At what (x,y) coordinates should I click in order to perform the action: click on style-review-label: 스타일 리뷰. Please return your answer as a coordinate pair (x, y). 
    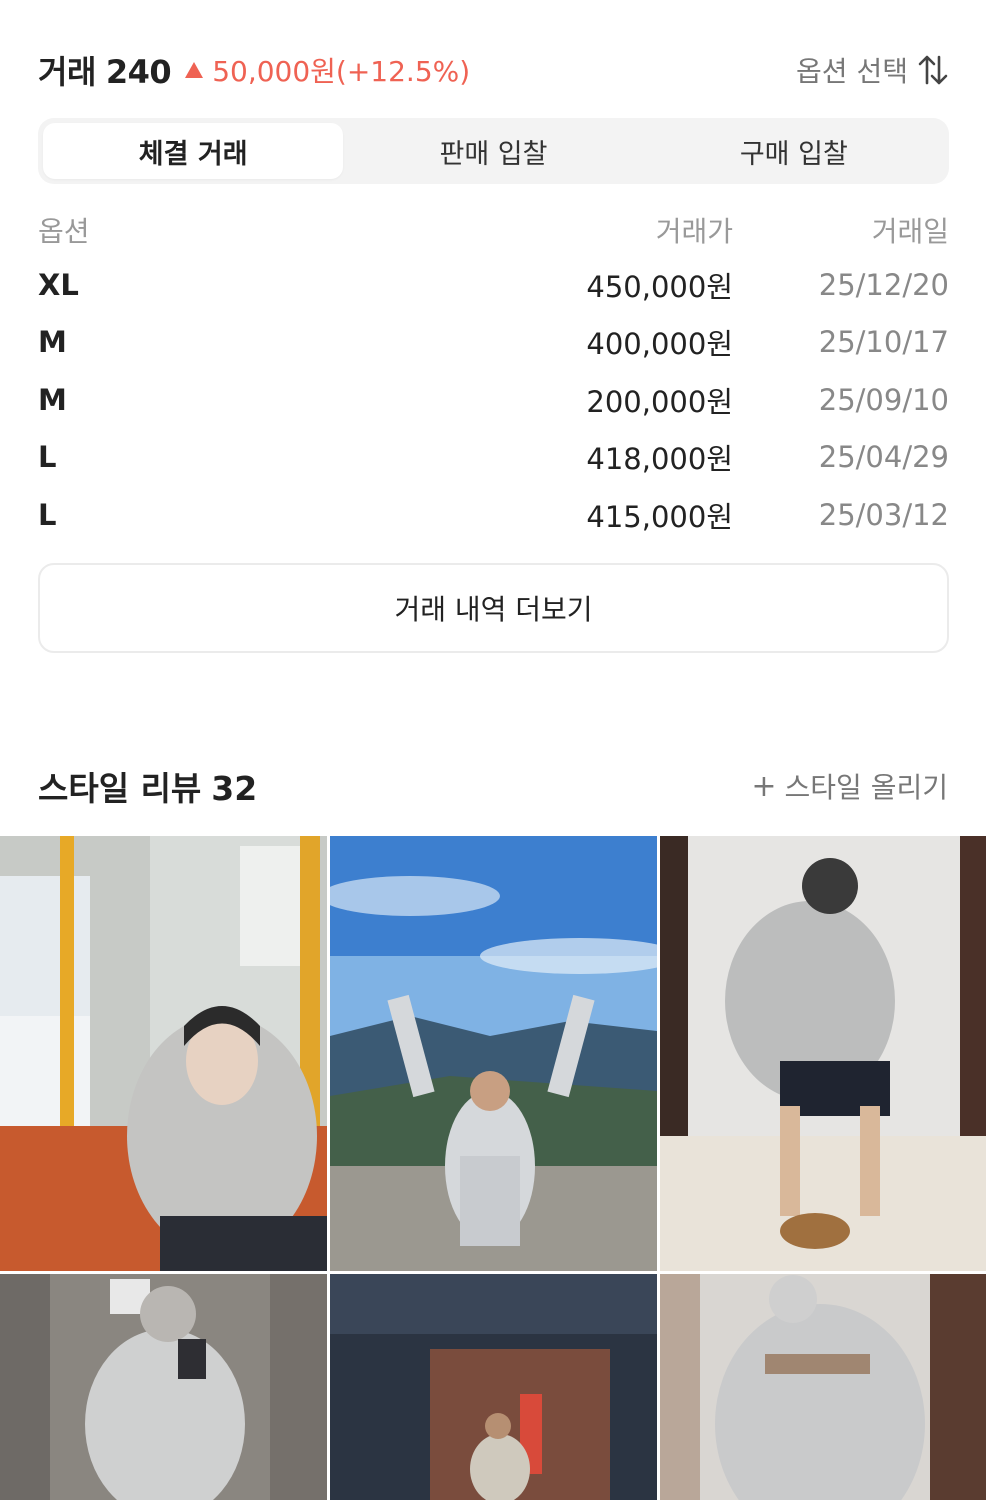
    Looking at the image, I should click on (120, 788).